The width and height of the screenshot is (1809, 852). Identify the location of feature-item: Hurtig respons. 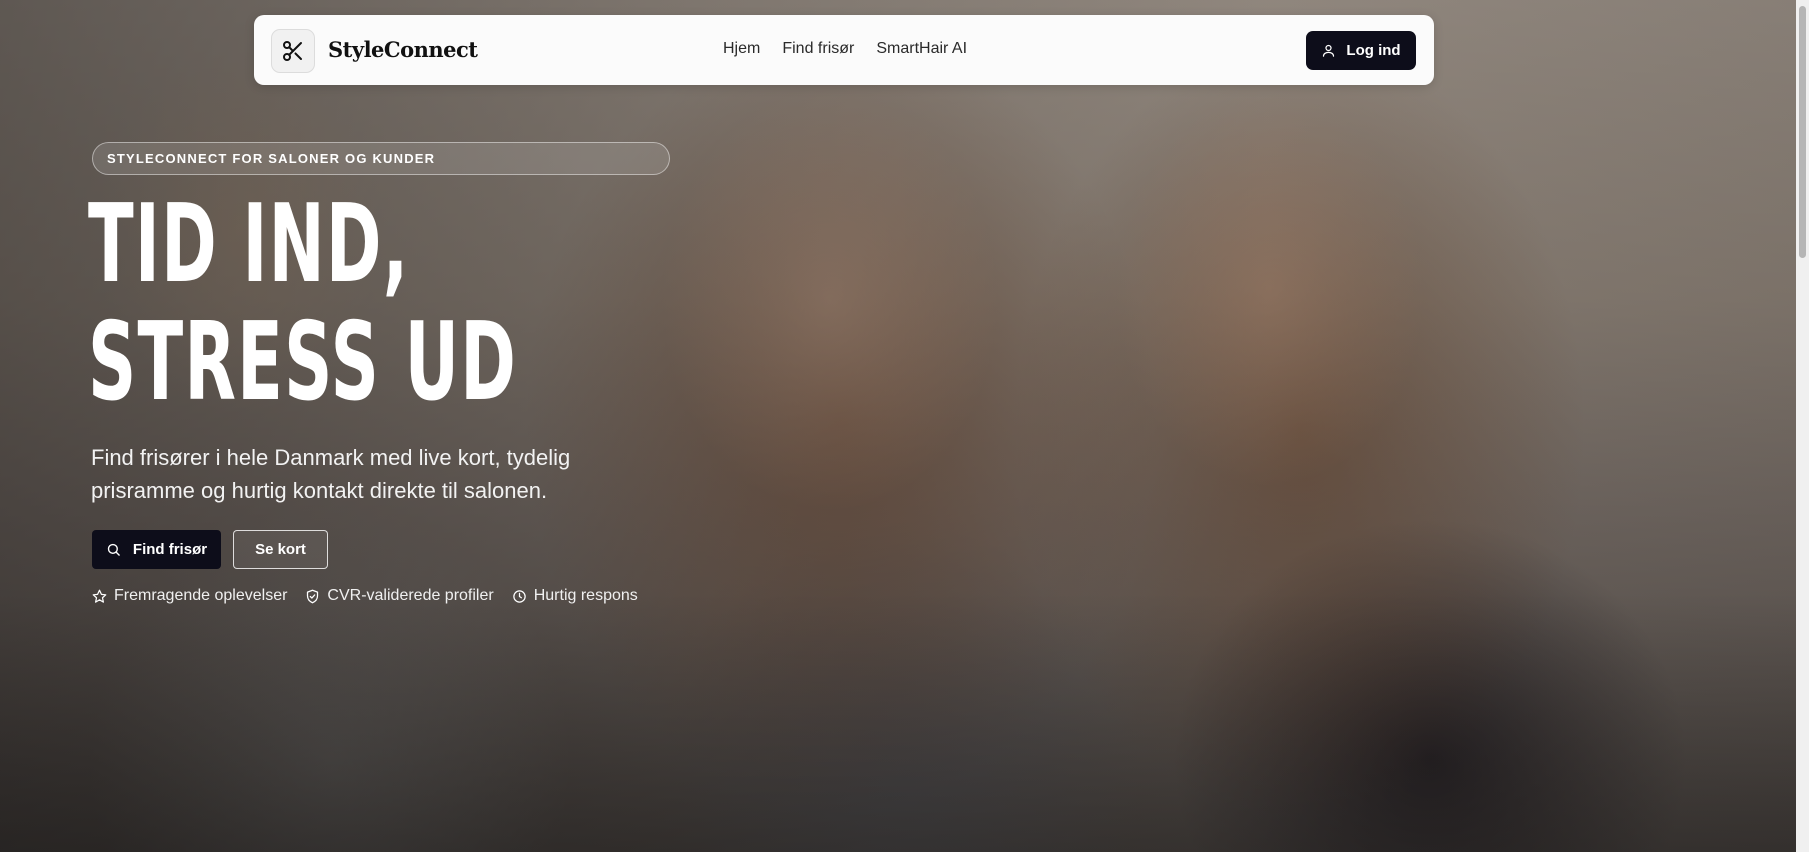
(575, 596).